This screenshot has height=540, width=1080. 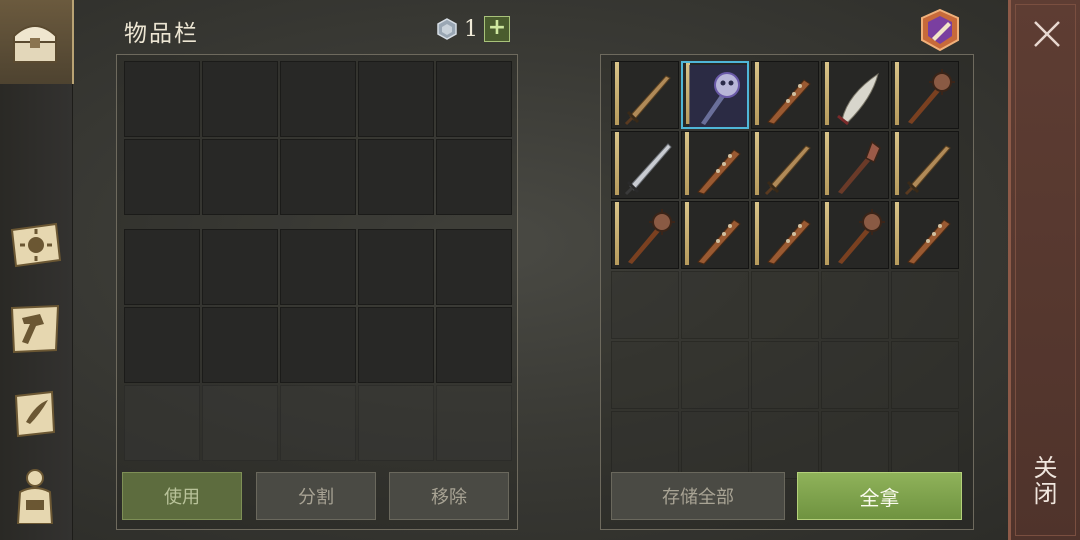 What do you see at coordinates (449, 496) in the screenshot?
I see `remove-button: 移除` at bounding box center [449, 496].